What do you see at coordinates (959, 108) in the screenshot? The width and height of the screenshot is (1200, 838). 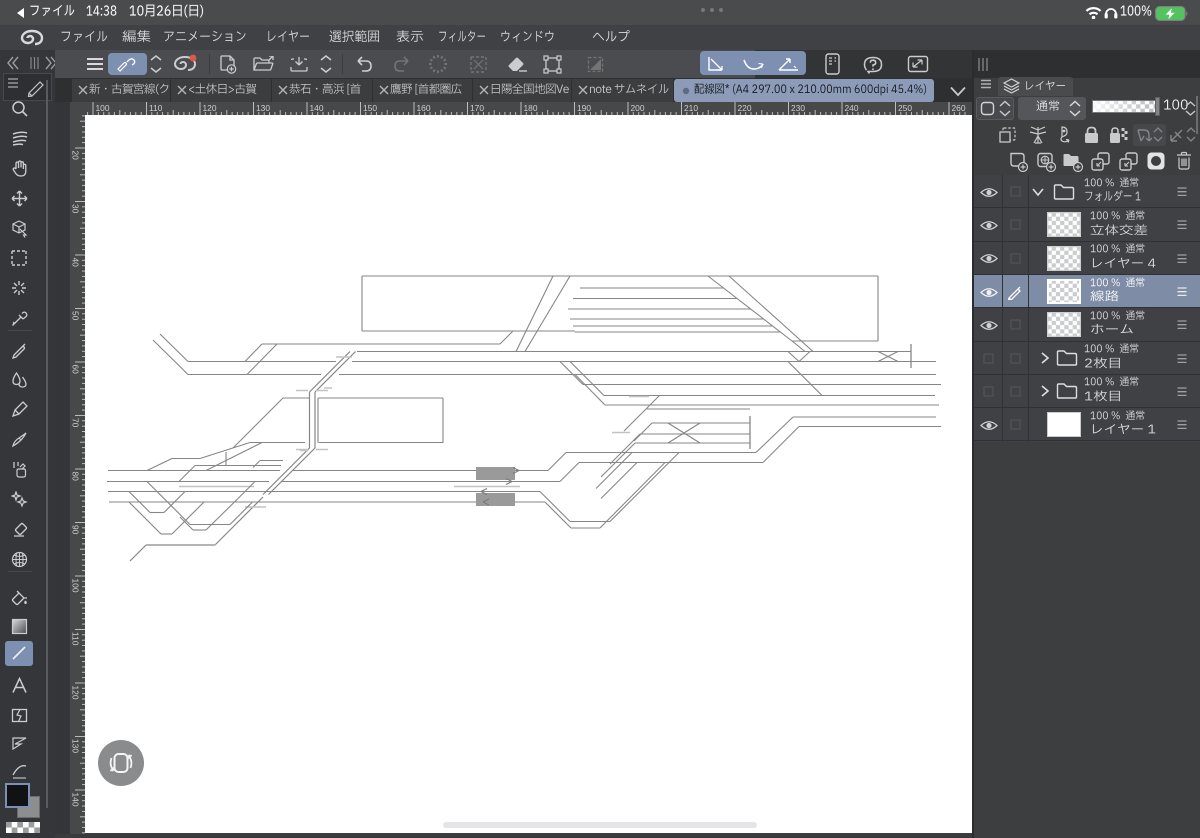 I see `svg-text: 260` at bounding box center [959, 108].